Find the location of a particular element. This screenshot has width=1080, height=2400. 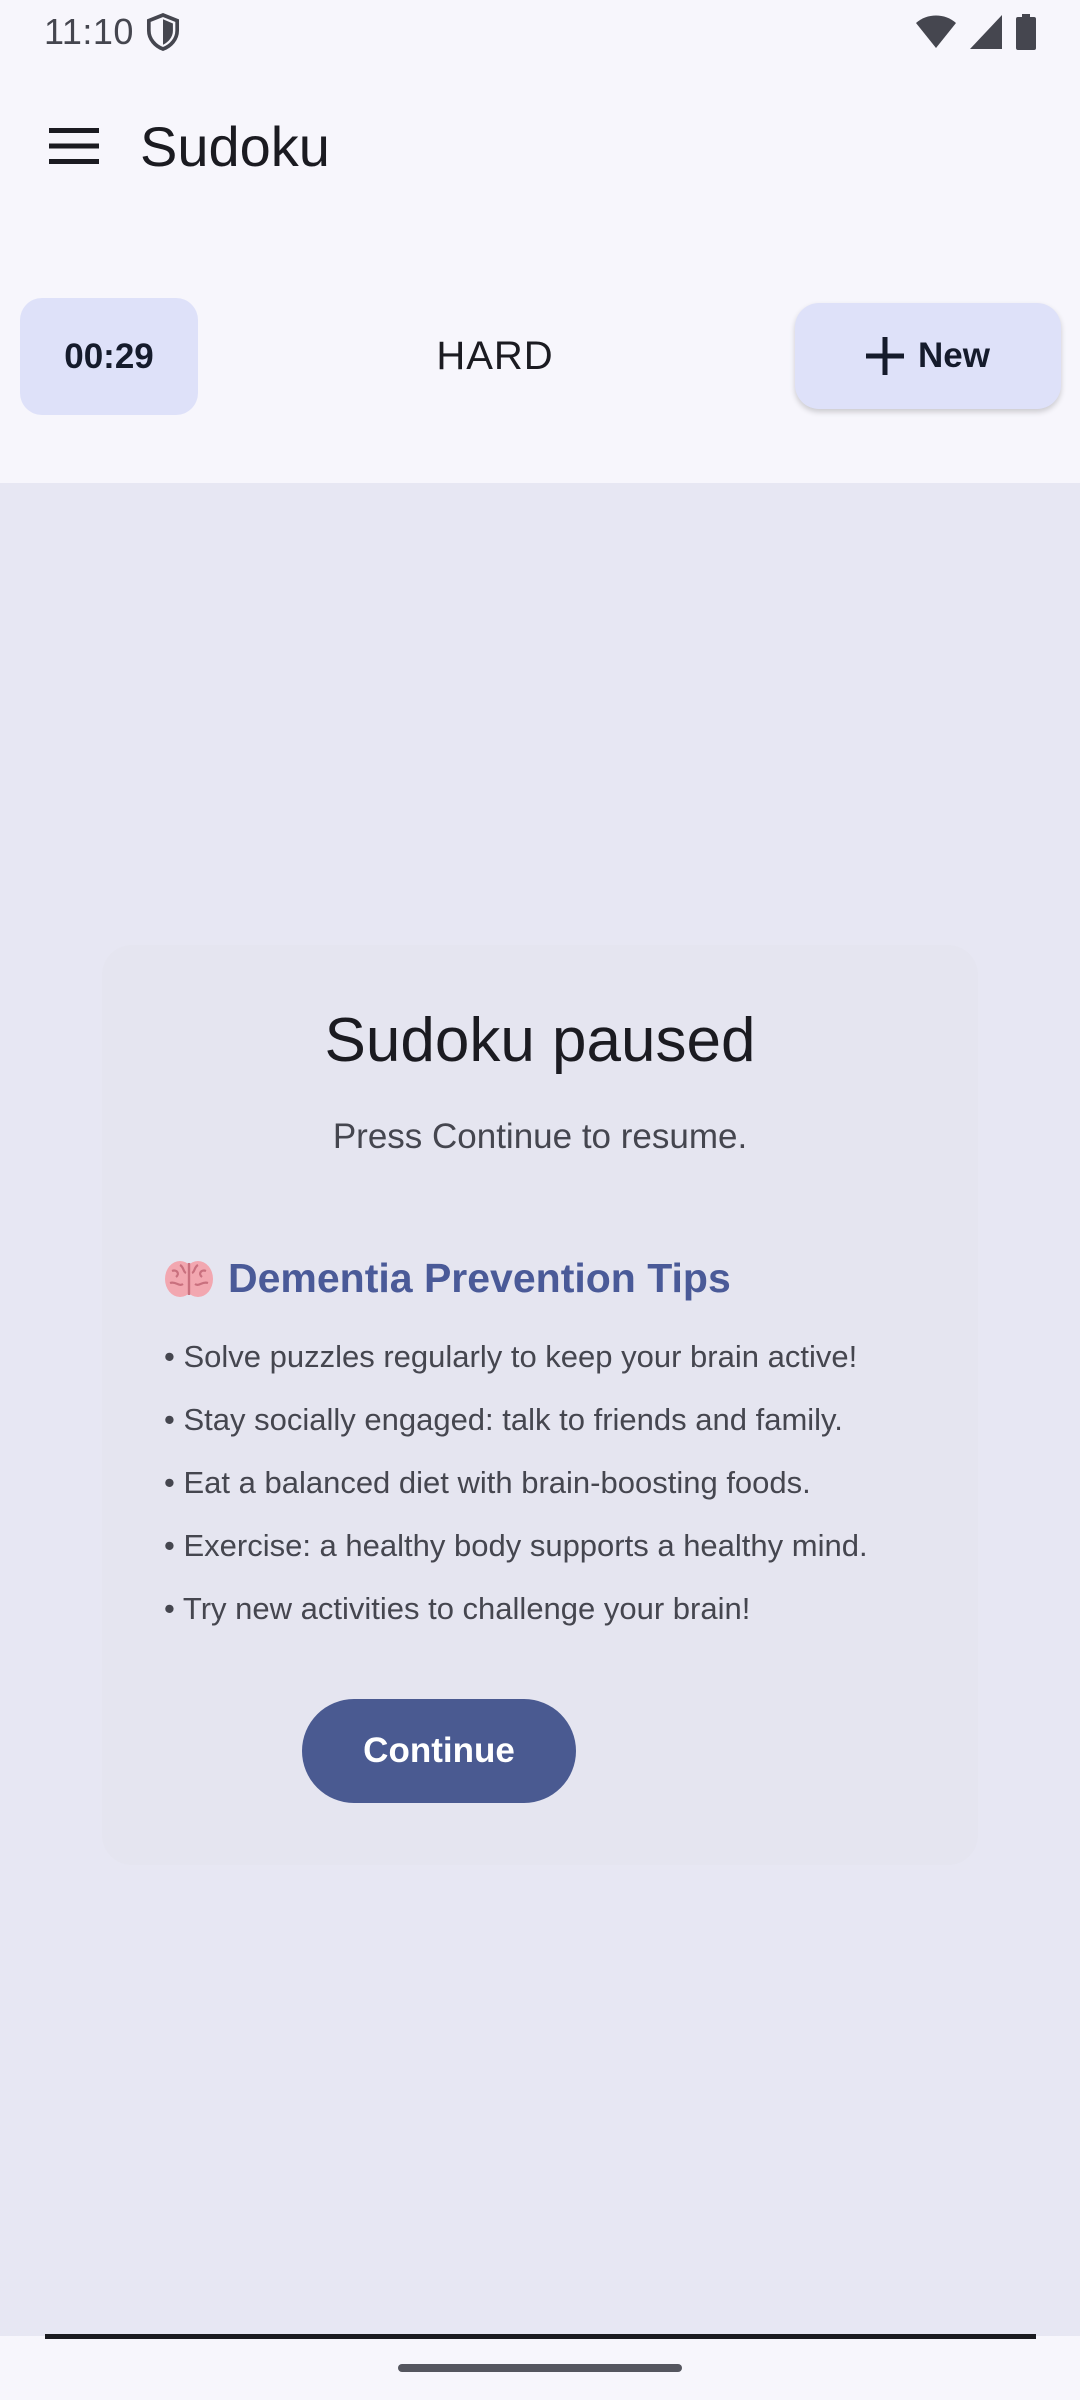

bottom-divider is located at coordinates (540, 2336).